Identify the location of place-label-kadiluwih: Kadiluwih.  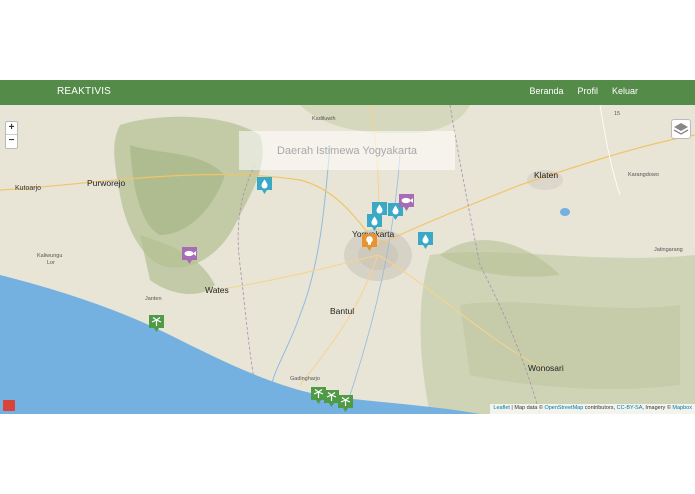
(324, 119).